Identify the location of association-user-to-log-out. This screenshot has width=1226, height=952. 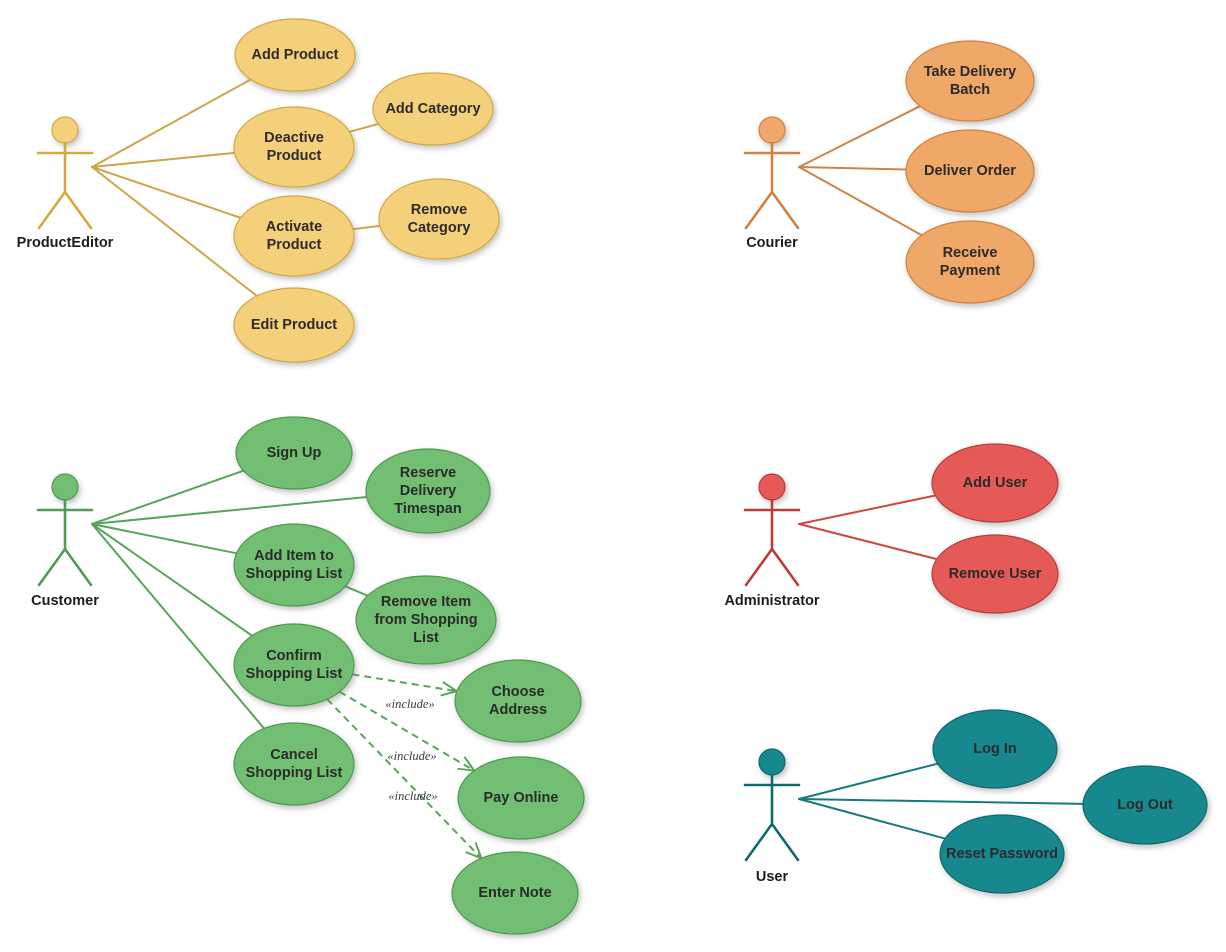
(941, 801).